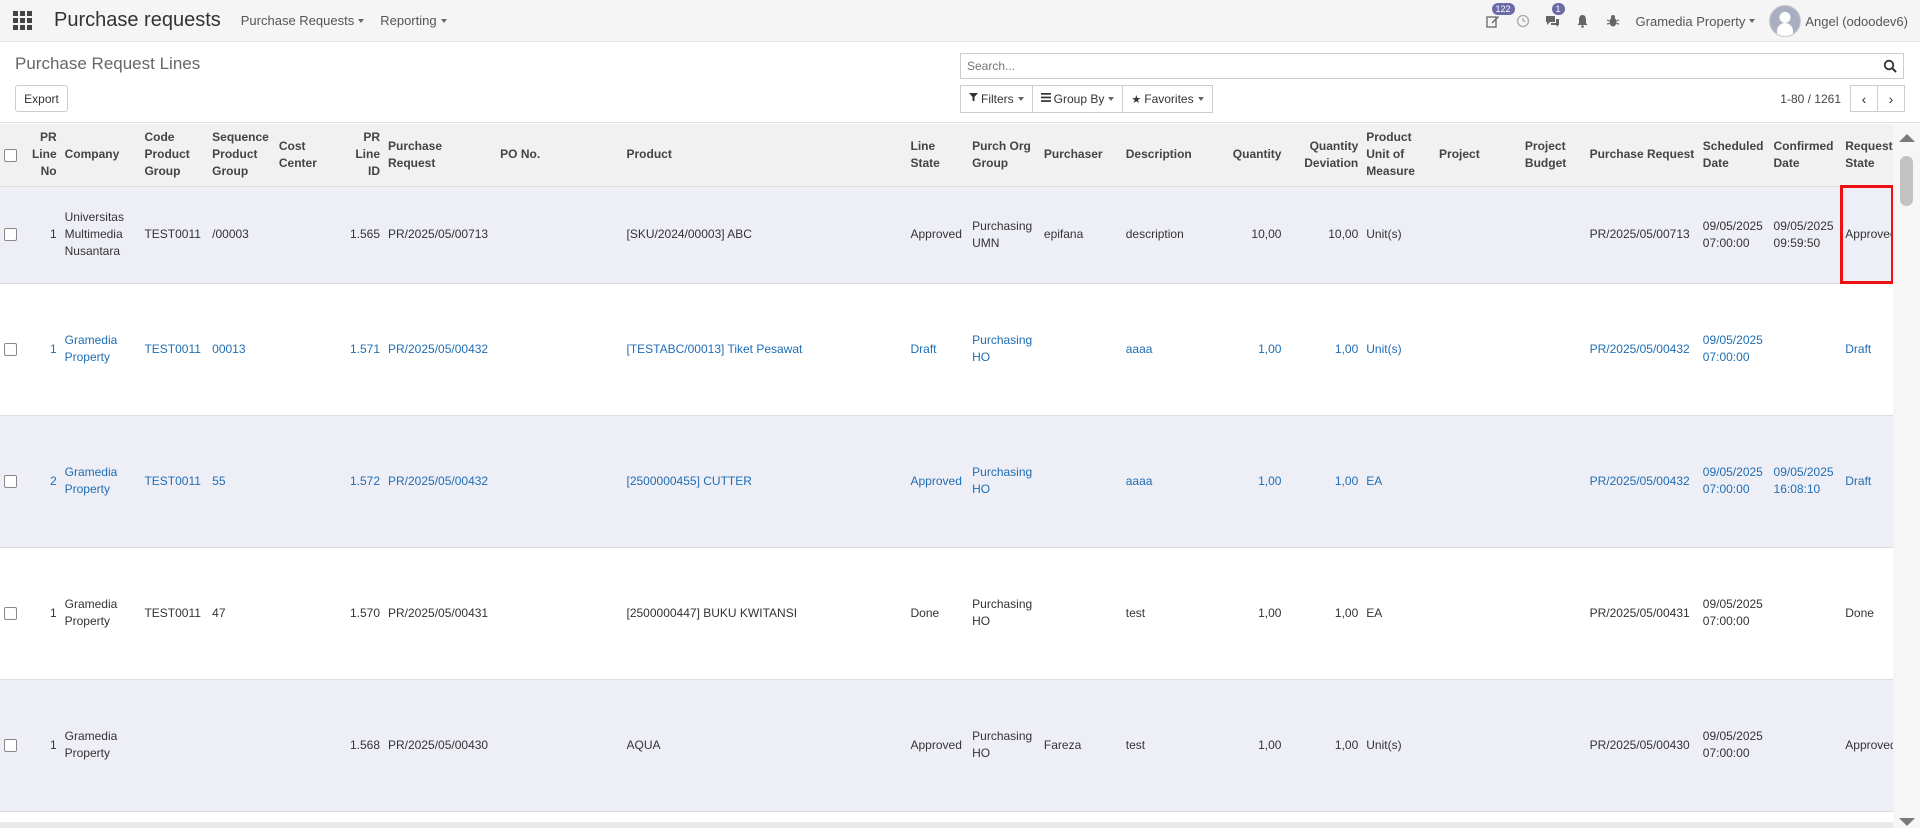  What do you see at coordinates (1696, 21) in the screenshot?
I see `company-switcher: Gramedia Property` at bounding box center [1696, 21].